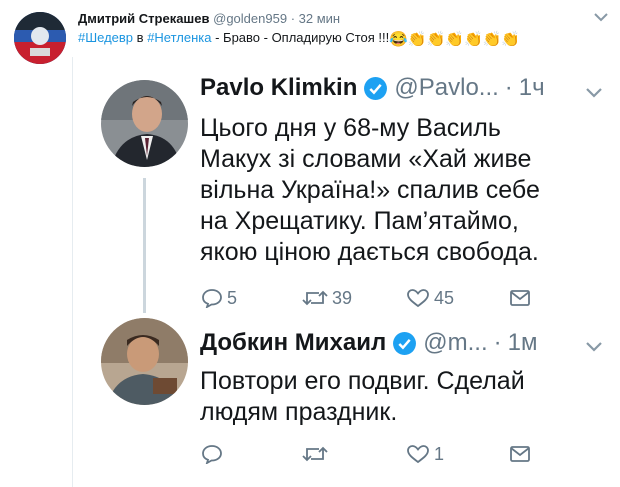 The height and width of the screenshot is (487, 620). I want to click on hashtag-link: #Нетленка, so click(179, 37).